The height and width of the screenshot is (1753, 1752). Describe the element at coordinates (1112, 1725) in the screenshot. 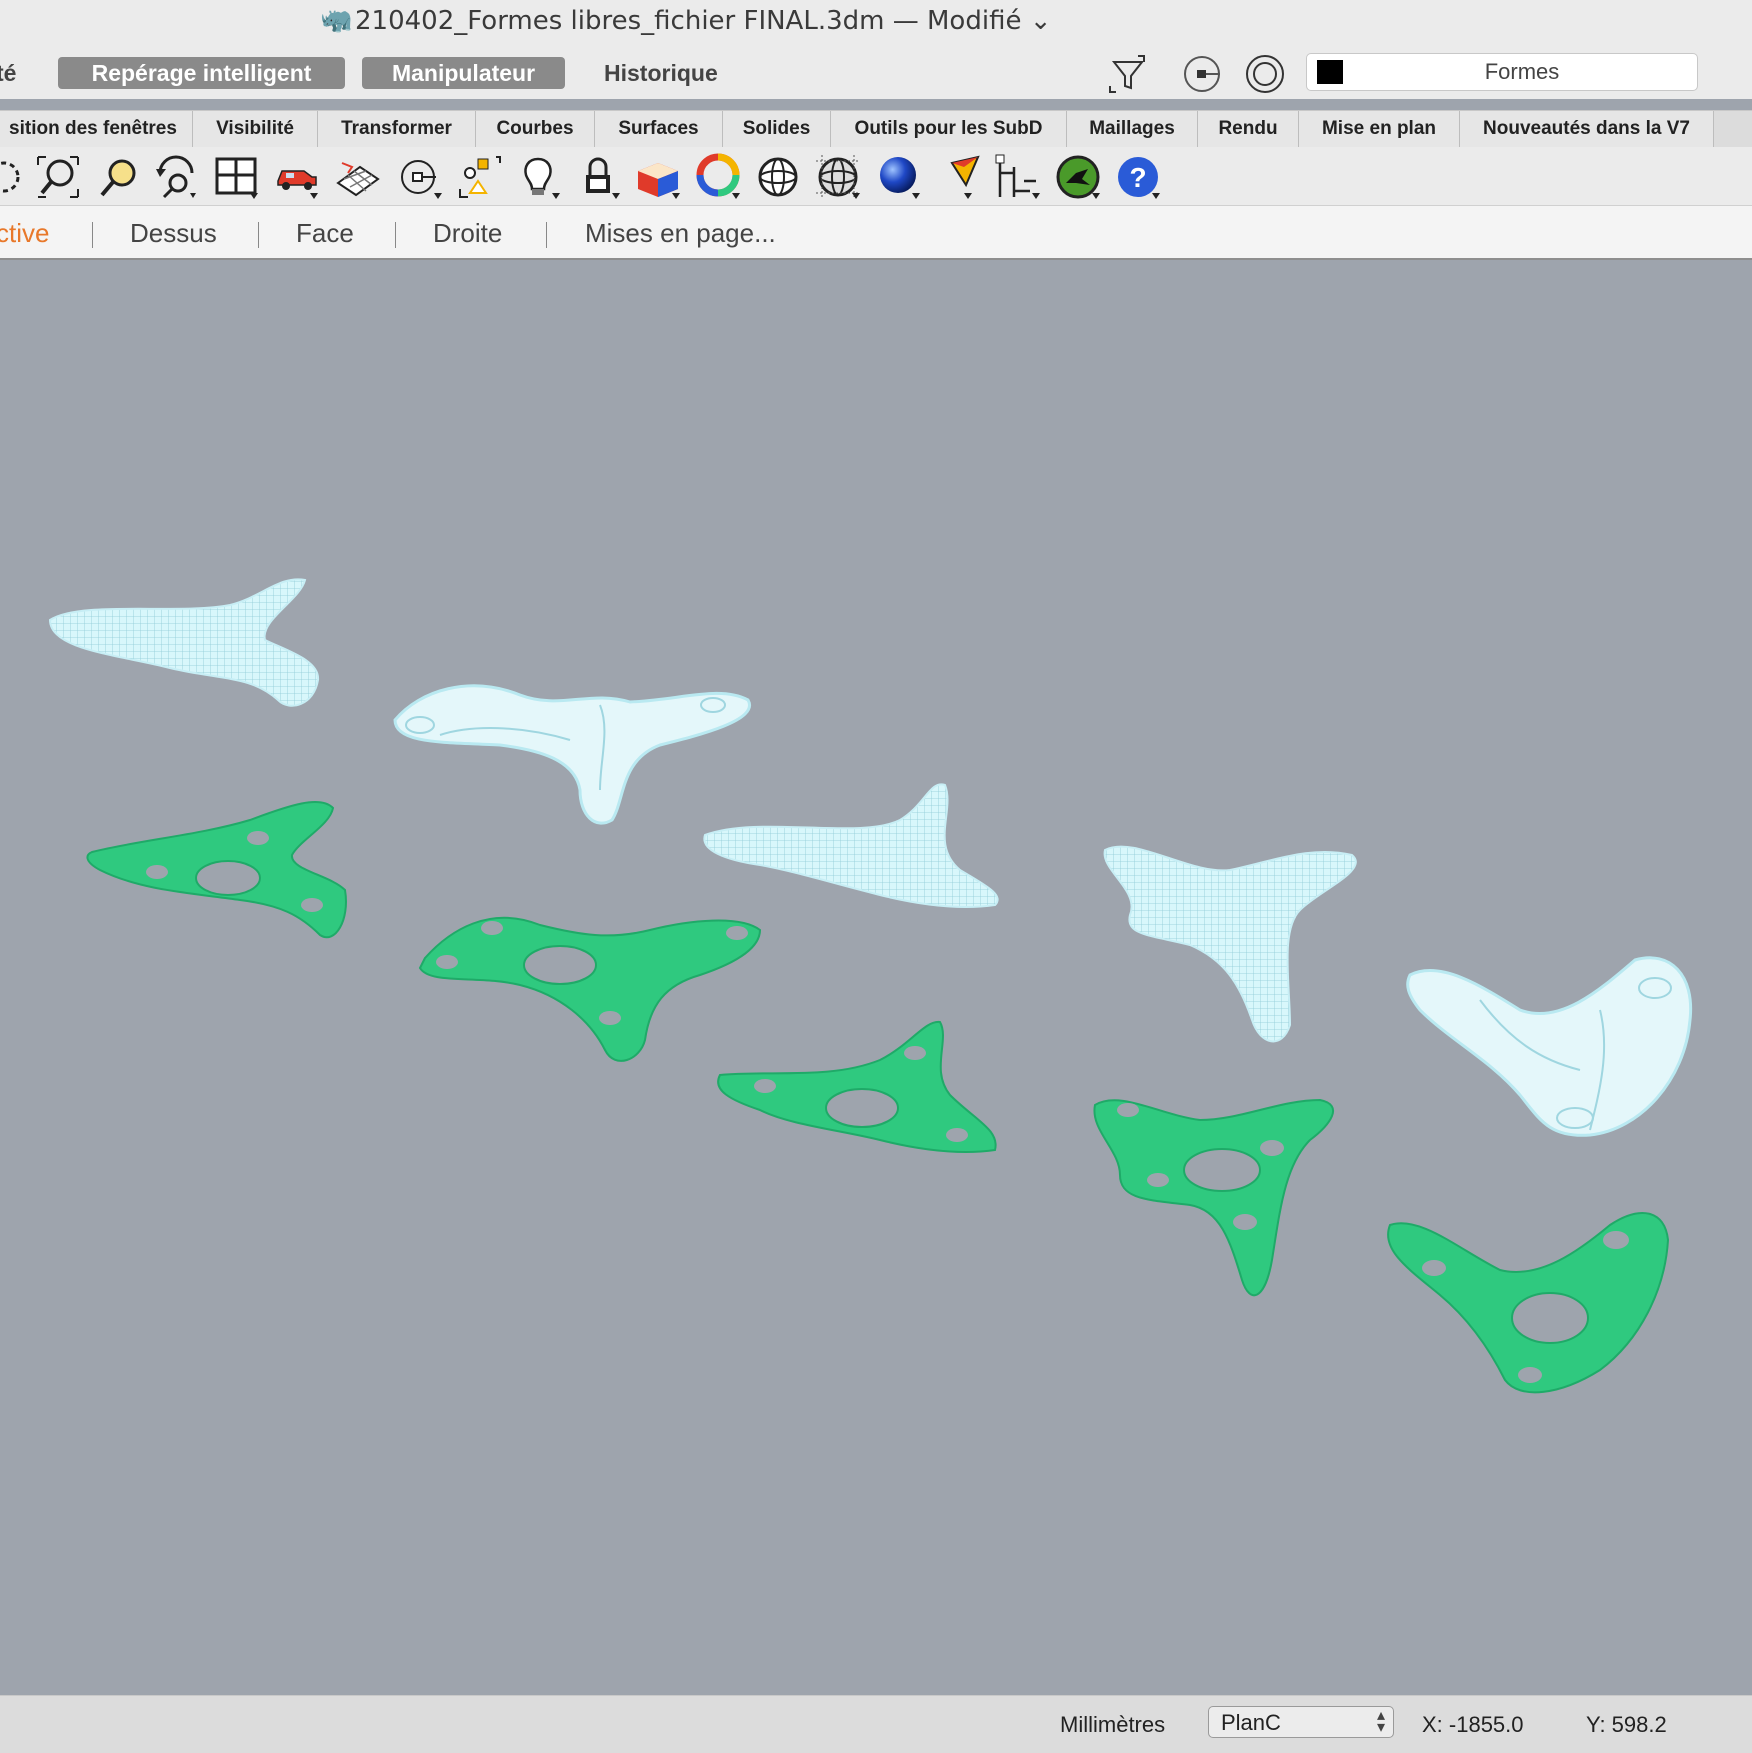

I see `units-label: Millimètres` at that location.